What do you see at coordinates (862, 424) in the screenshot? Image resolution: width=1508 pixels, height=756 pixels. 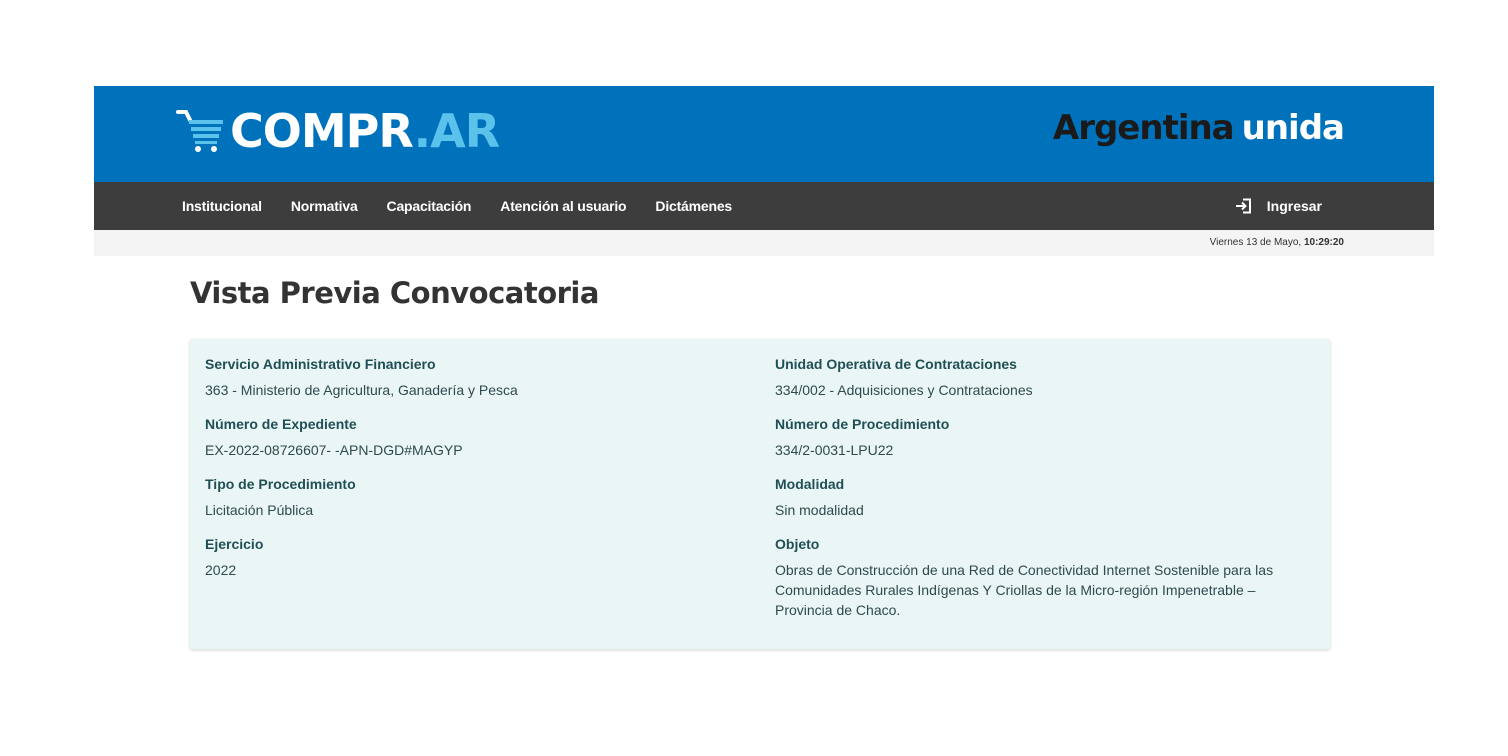 I see `field-label: Número de Procedimiento` at bounding box center [862, 424].